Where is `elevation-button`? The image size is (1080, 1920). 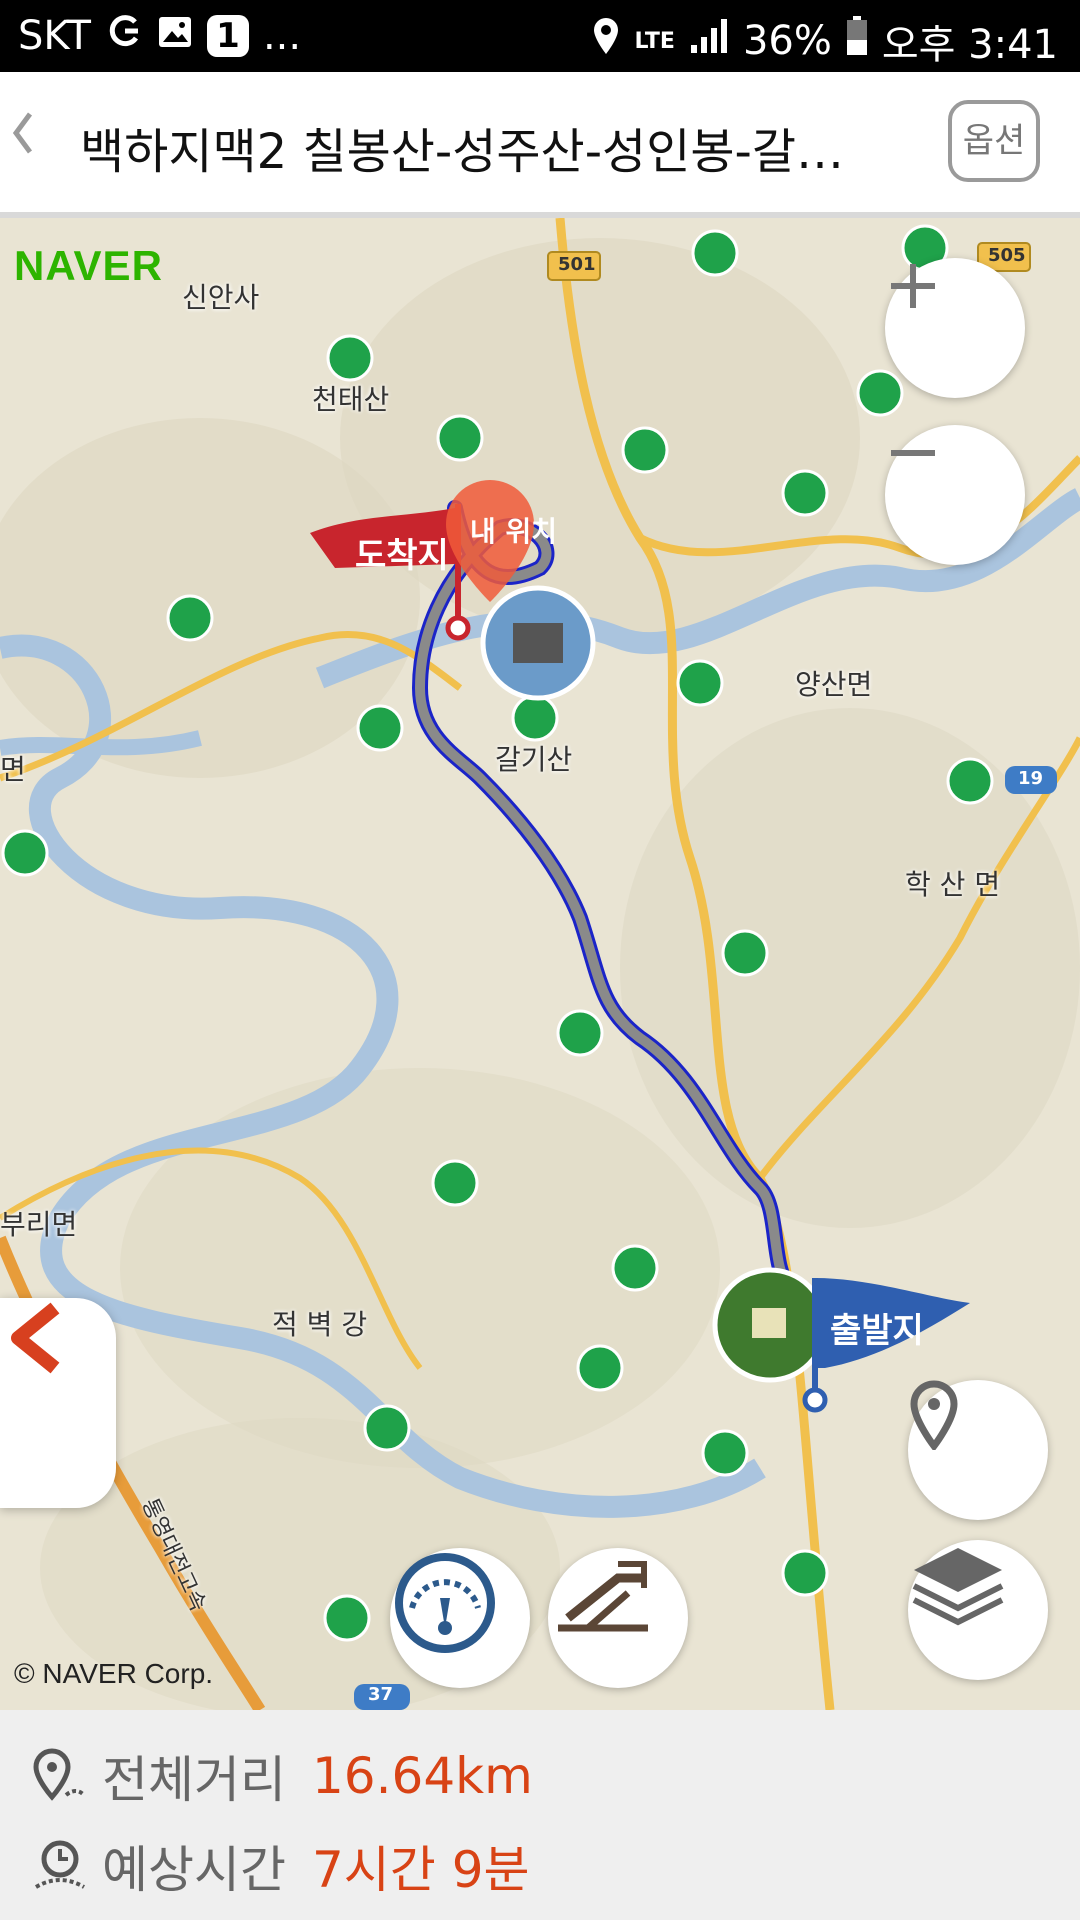 elevation-button is located at coordinates (618, 1618).